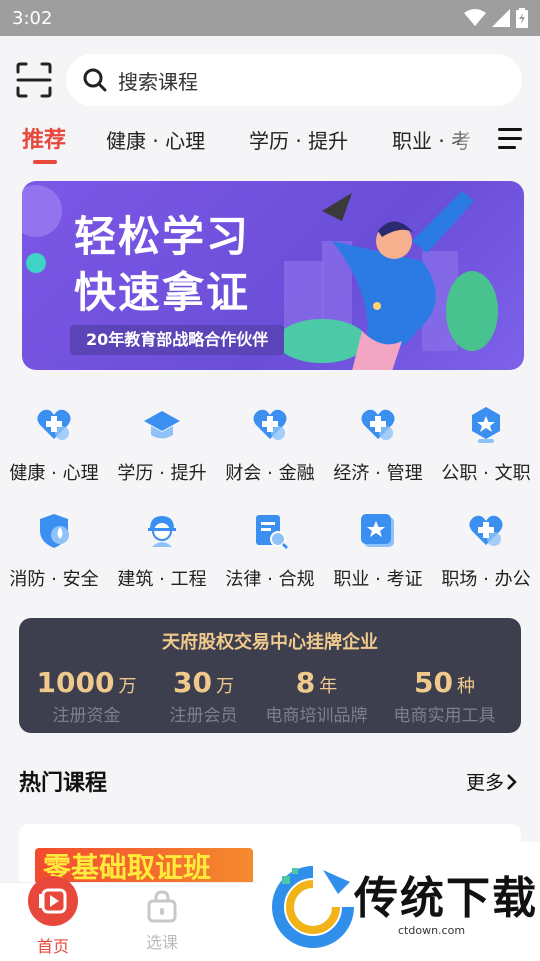 This screenshot has width=540, height=961. I want to click on search-row: 搜索课程, so click(270, 80).